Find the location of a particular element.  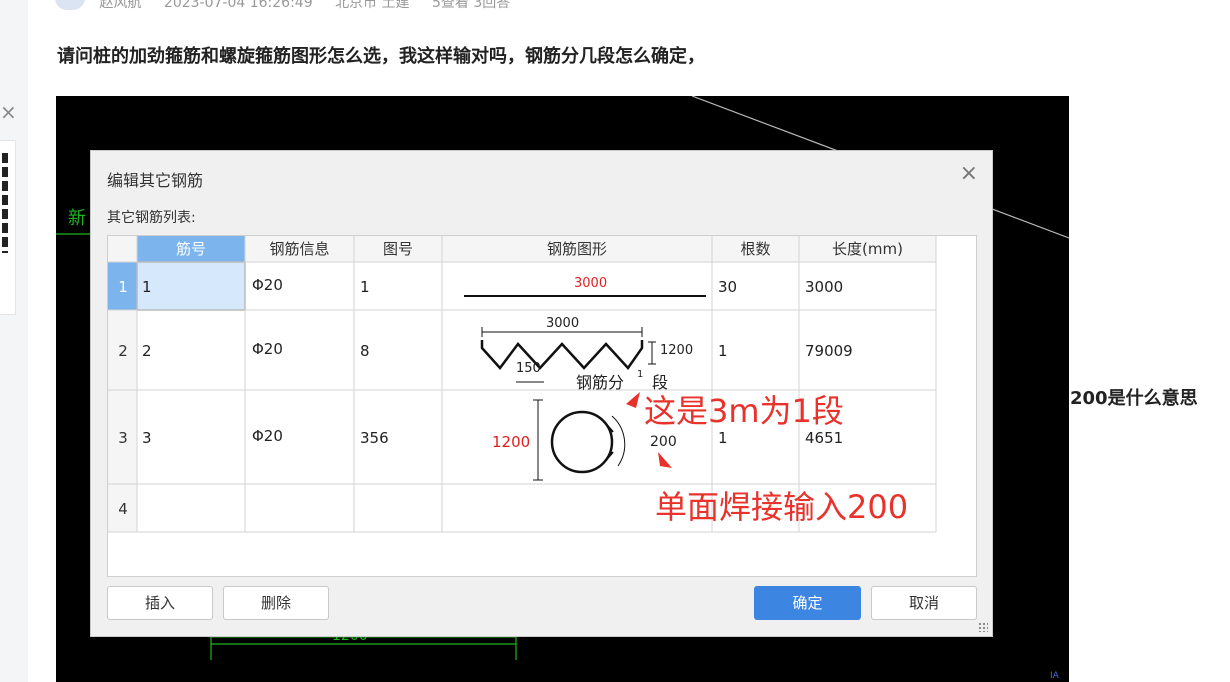

segment-label: 钢筋分 is located at coordinates (600, 382).